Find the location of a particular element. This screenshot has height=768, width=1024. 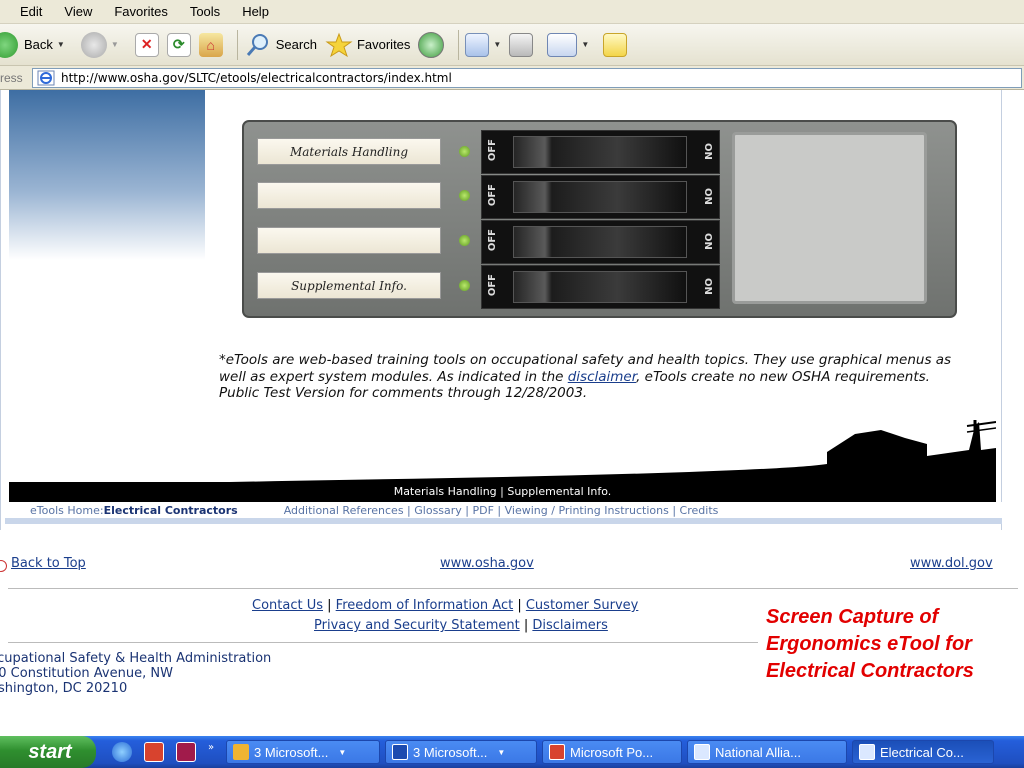

led-indicator is located at coordinates (464, 285).